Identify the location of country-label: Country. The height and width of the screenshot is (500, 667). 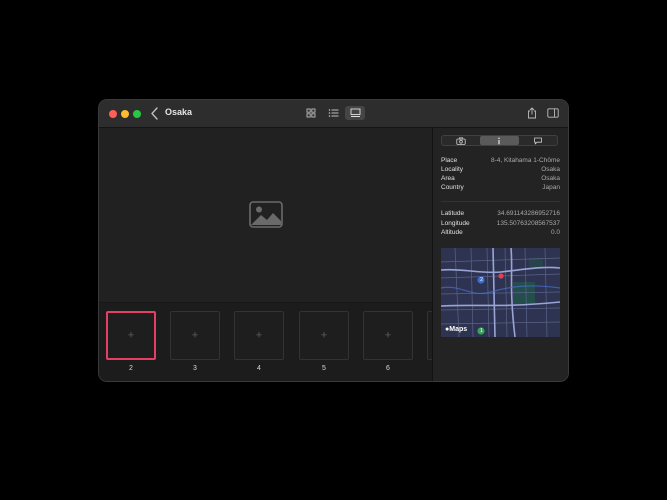
(452, 187).